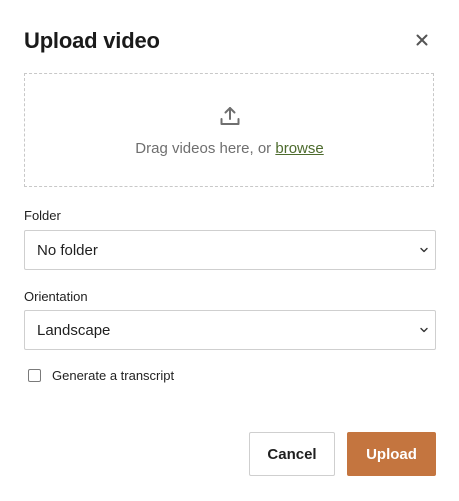 This screenshot has height=501, width=459. I want to click on dropzone-instructions: Drag videos here, or browse, so click(229, 148).